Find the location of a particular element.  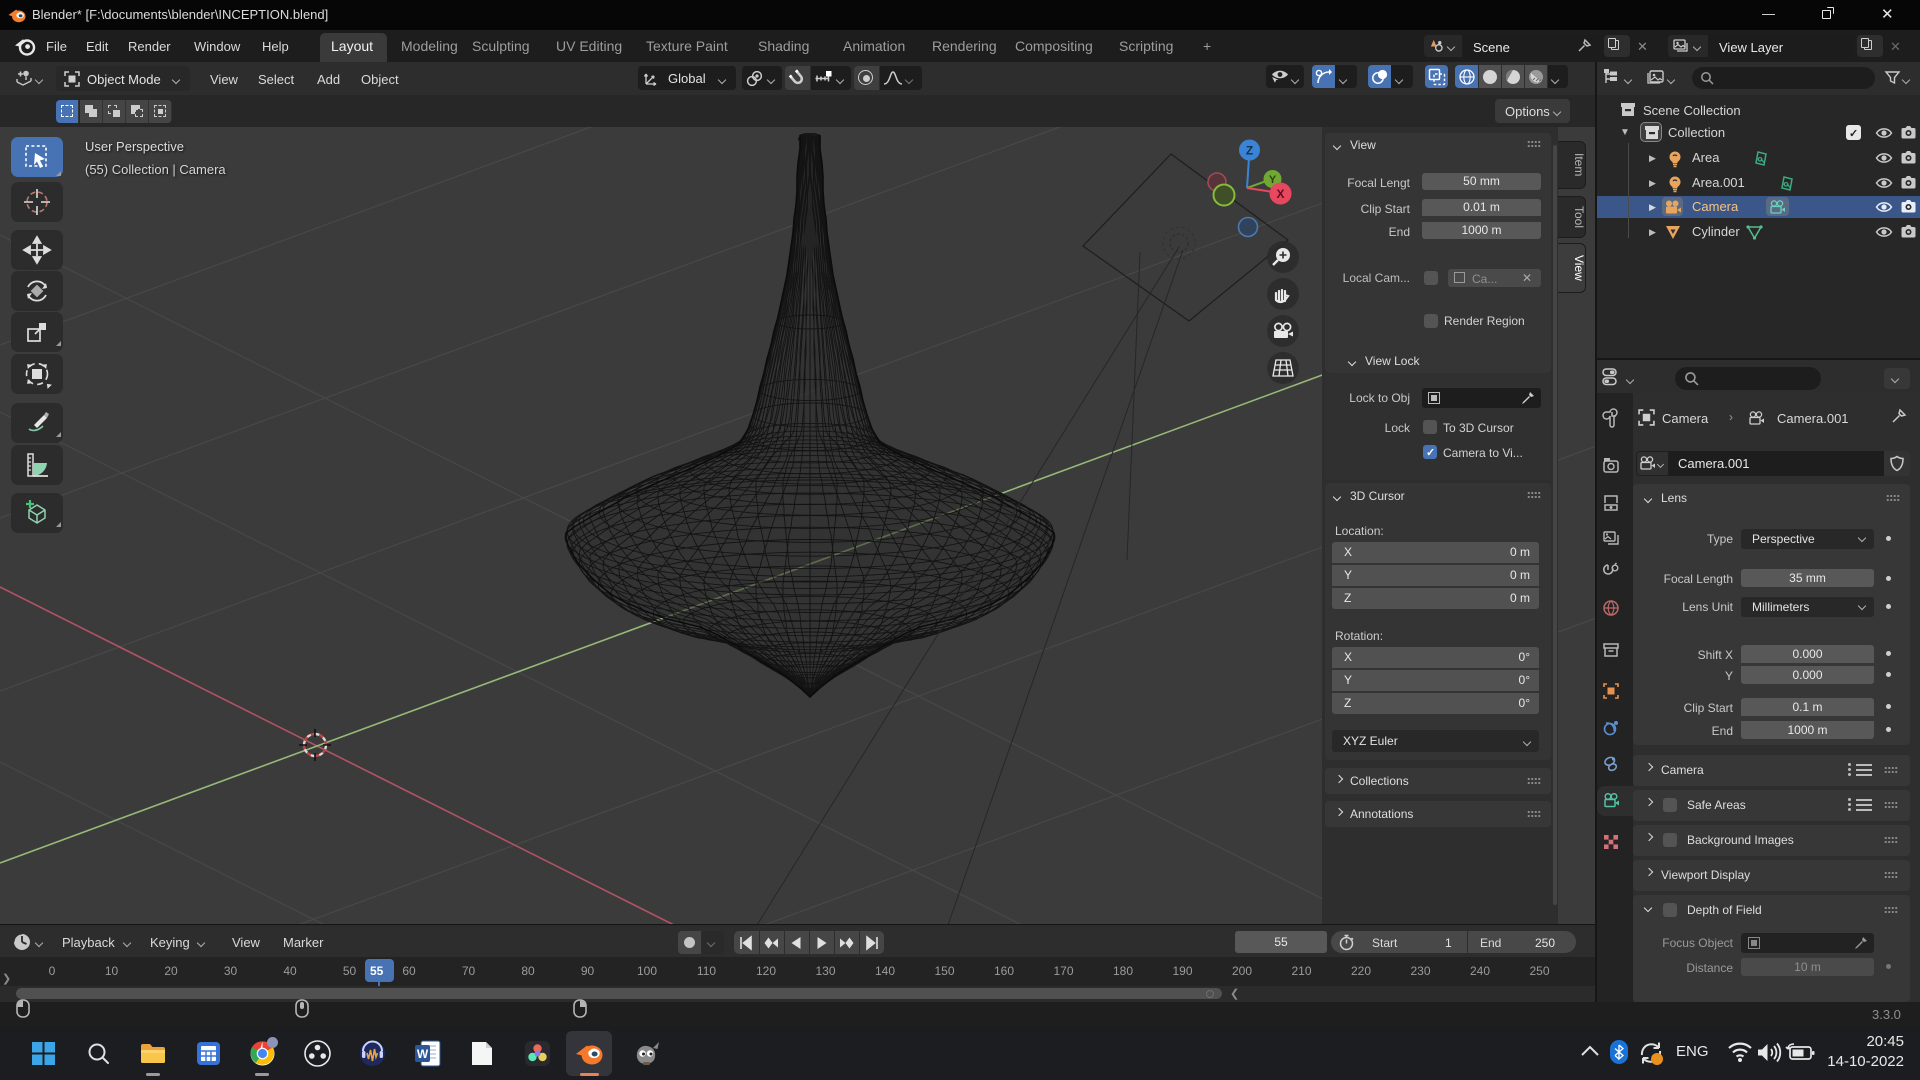

svg-text: Y is located at coordinates (1273, 180).